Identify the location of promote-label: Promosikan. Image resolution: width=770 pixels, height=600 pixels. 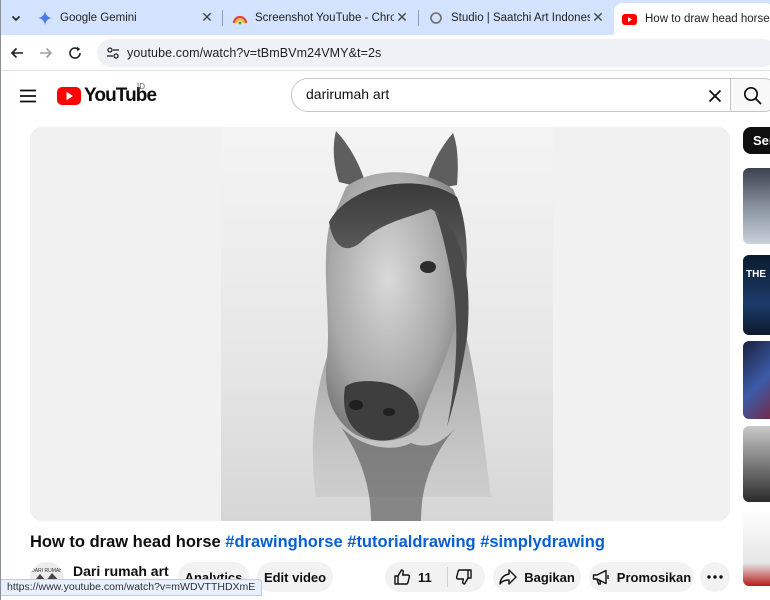
(654, 577).